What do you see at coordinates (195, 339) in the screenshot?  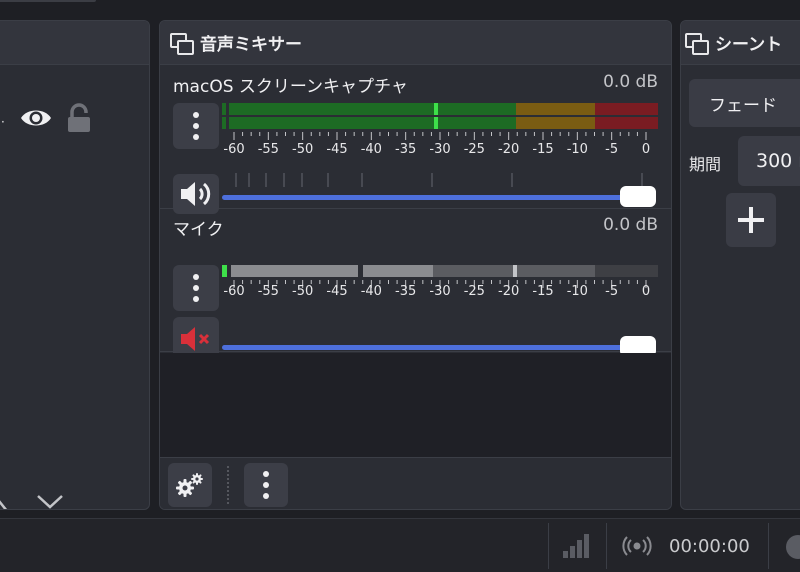 I see `speaker-muted-icon` at bounding box center [195, 339].